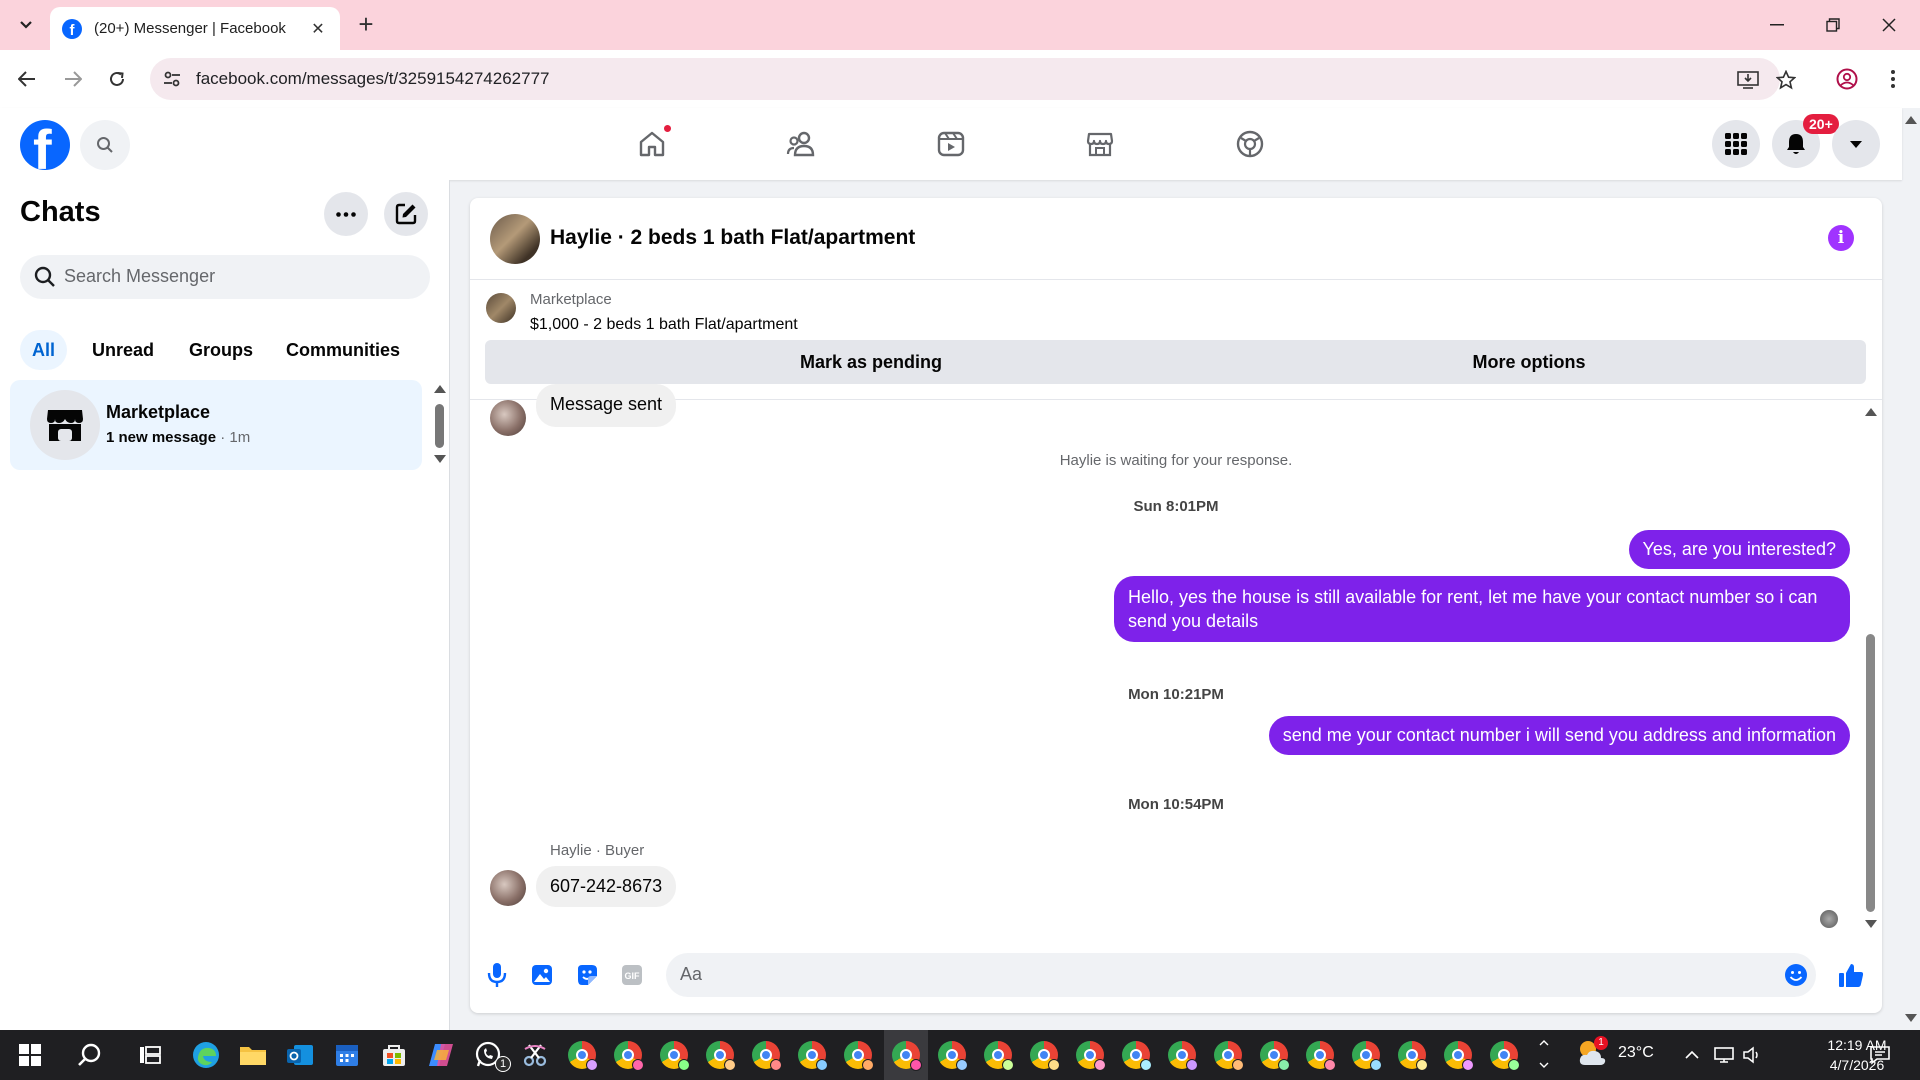  I want to click on facebook-search-button, so click(105, 145).